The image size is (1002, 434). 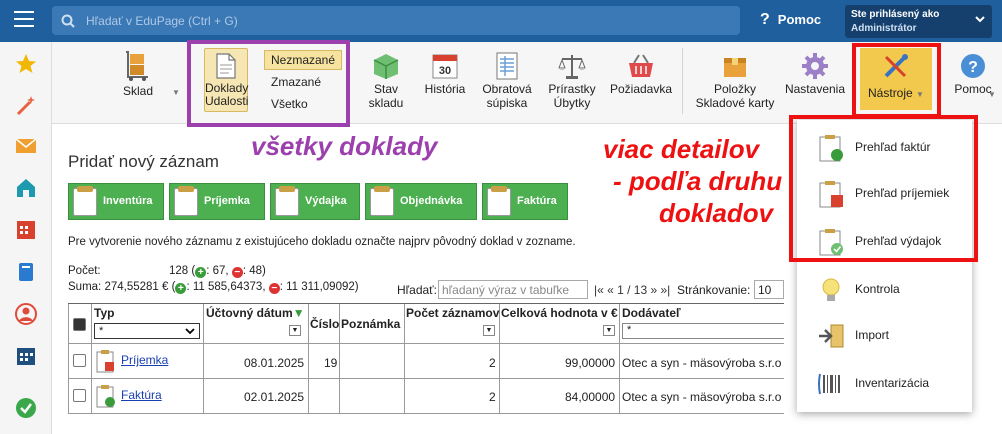 I want to click on vydajka-button: Výdajka, so click(x=315, y=201).